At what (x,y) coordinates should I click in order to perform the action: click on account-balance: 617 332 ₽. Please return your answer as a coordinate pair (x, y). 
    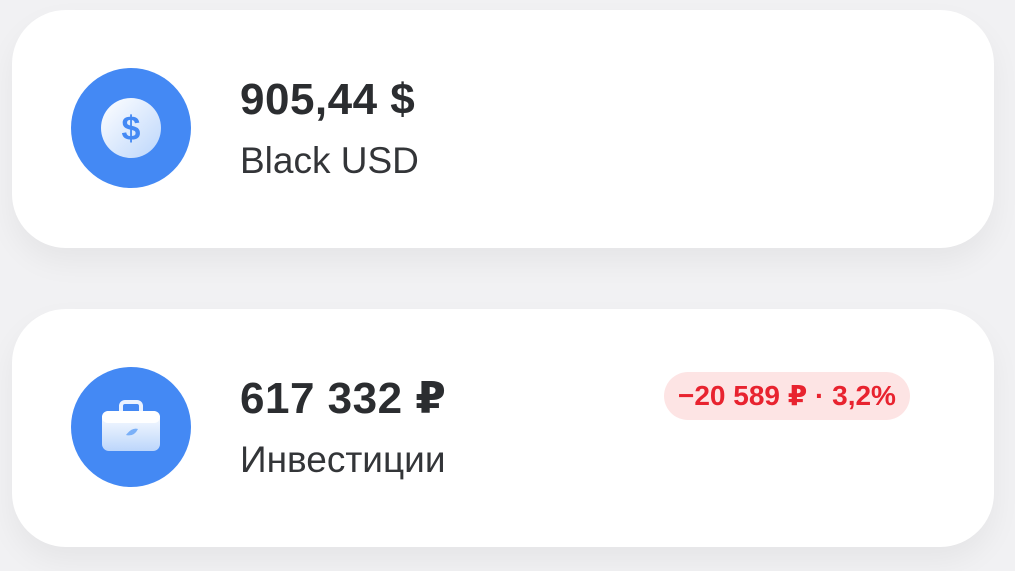
    Looking at the image, I should click on (343, 398).